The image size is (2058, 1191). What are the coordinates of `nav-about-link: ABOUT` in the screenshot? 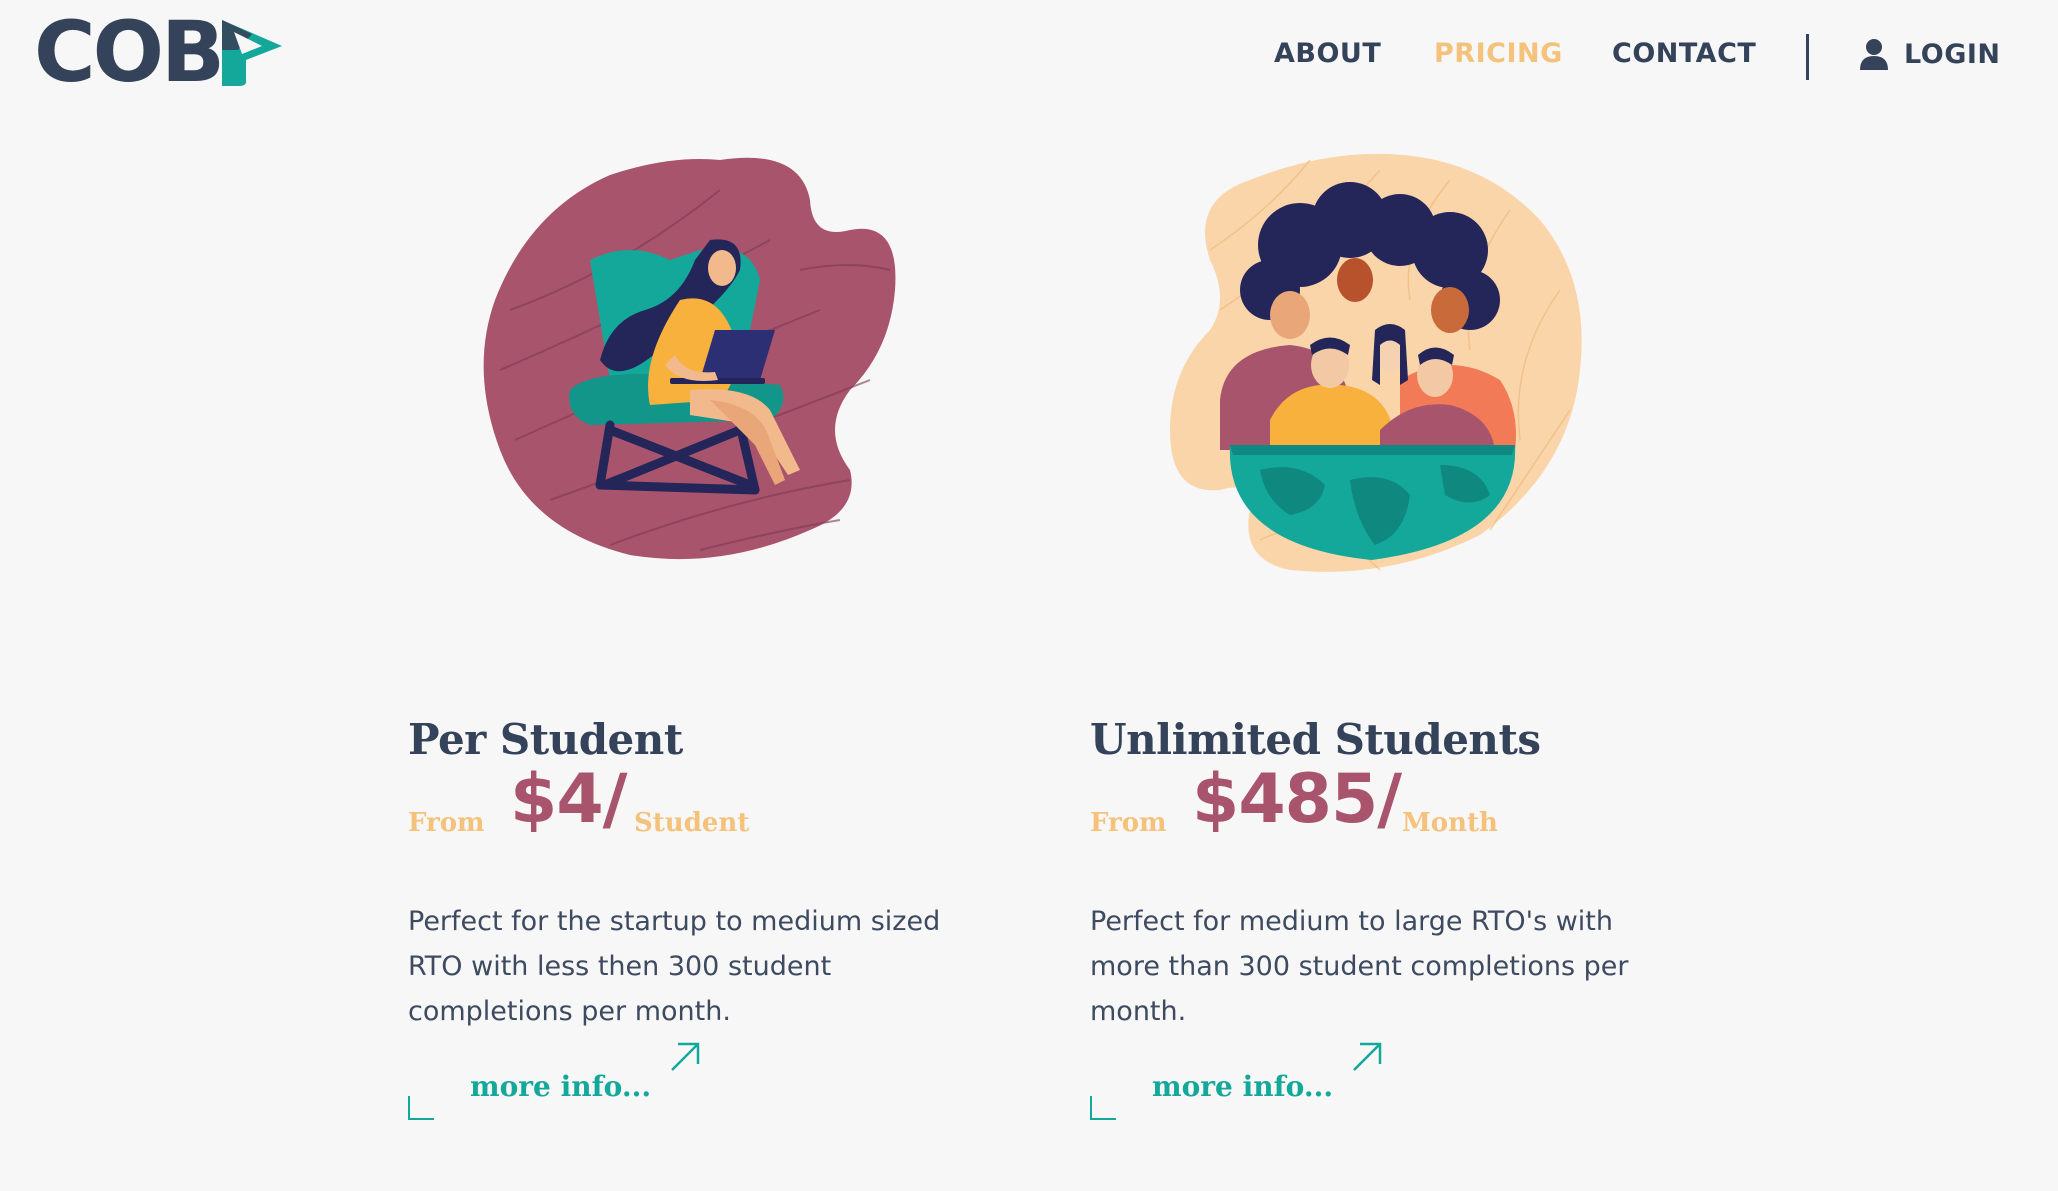 It's located at (1327, 53).